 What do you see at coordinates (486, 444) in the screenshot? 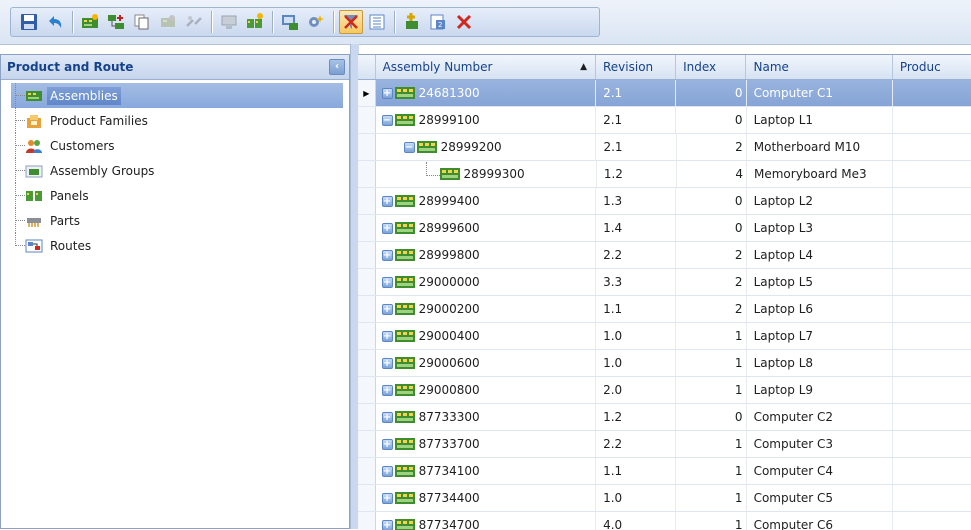
I see `cell-assembly-number: +87733700` at bounding box center [486, 444].